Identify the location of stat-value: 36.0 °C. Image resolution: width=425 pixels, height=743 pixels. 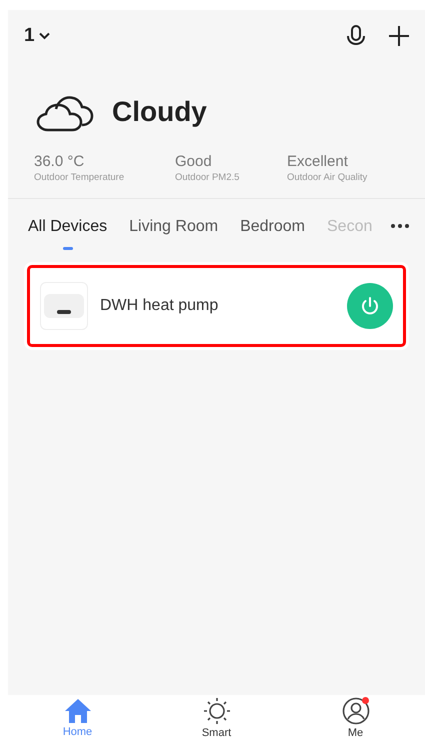
(60, 162).